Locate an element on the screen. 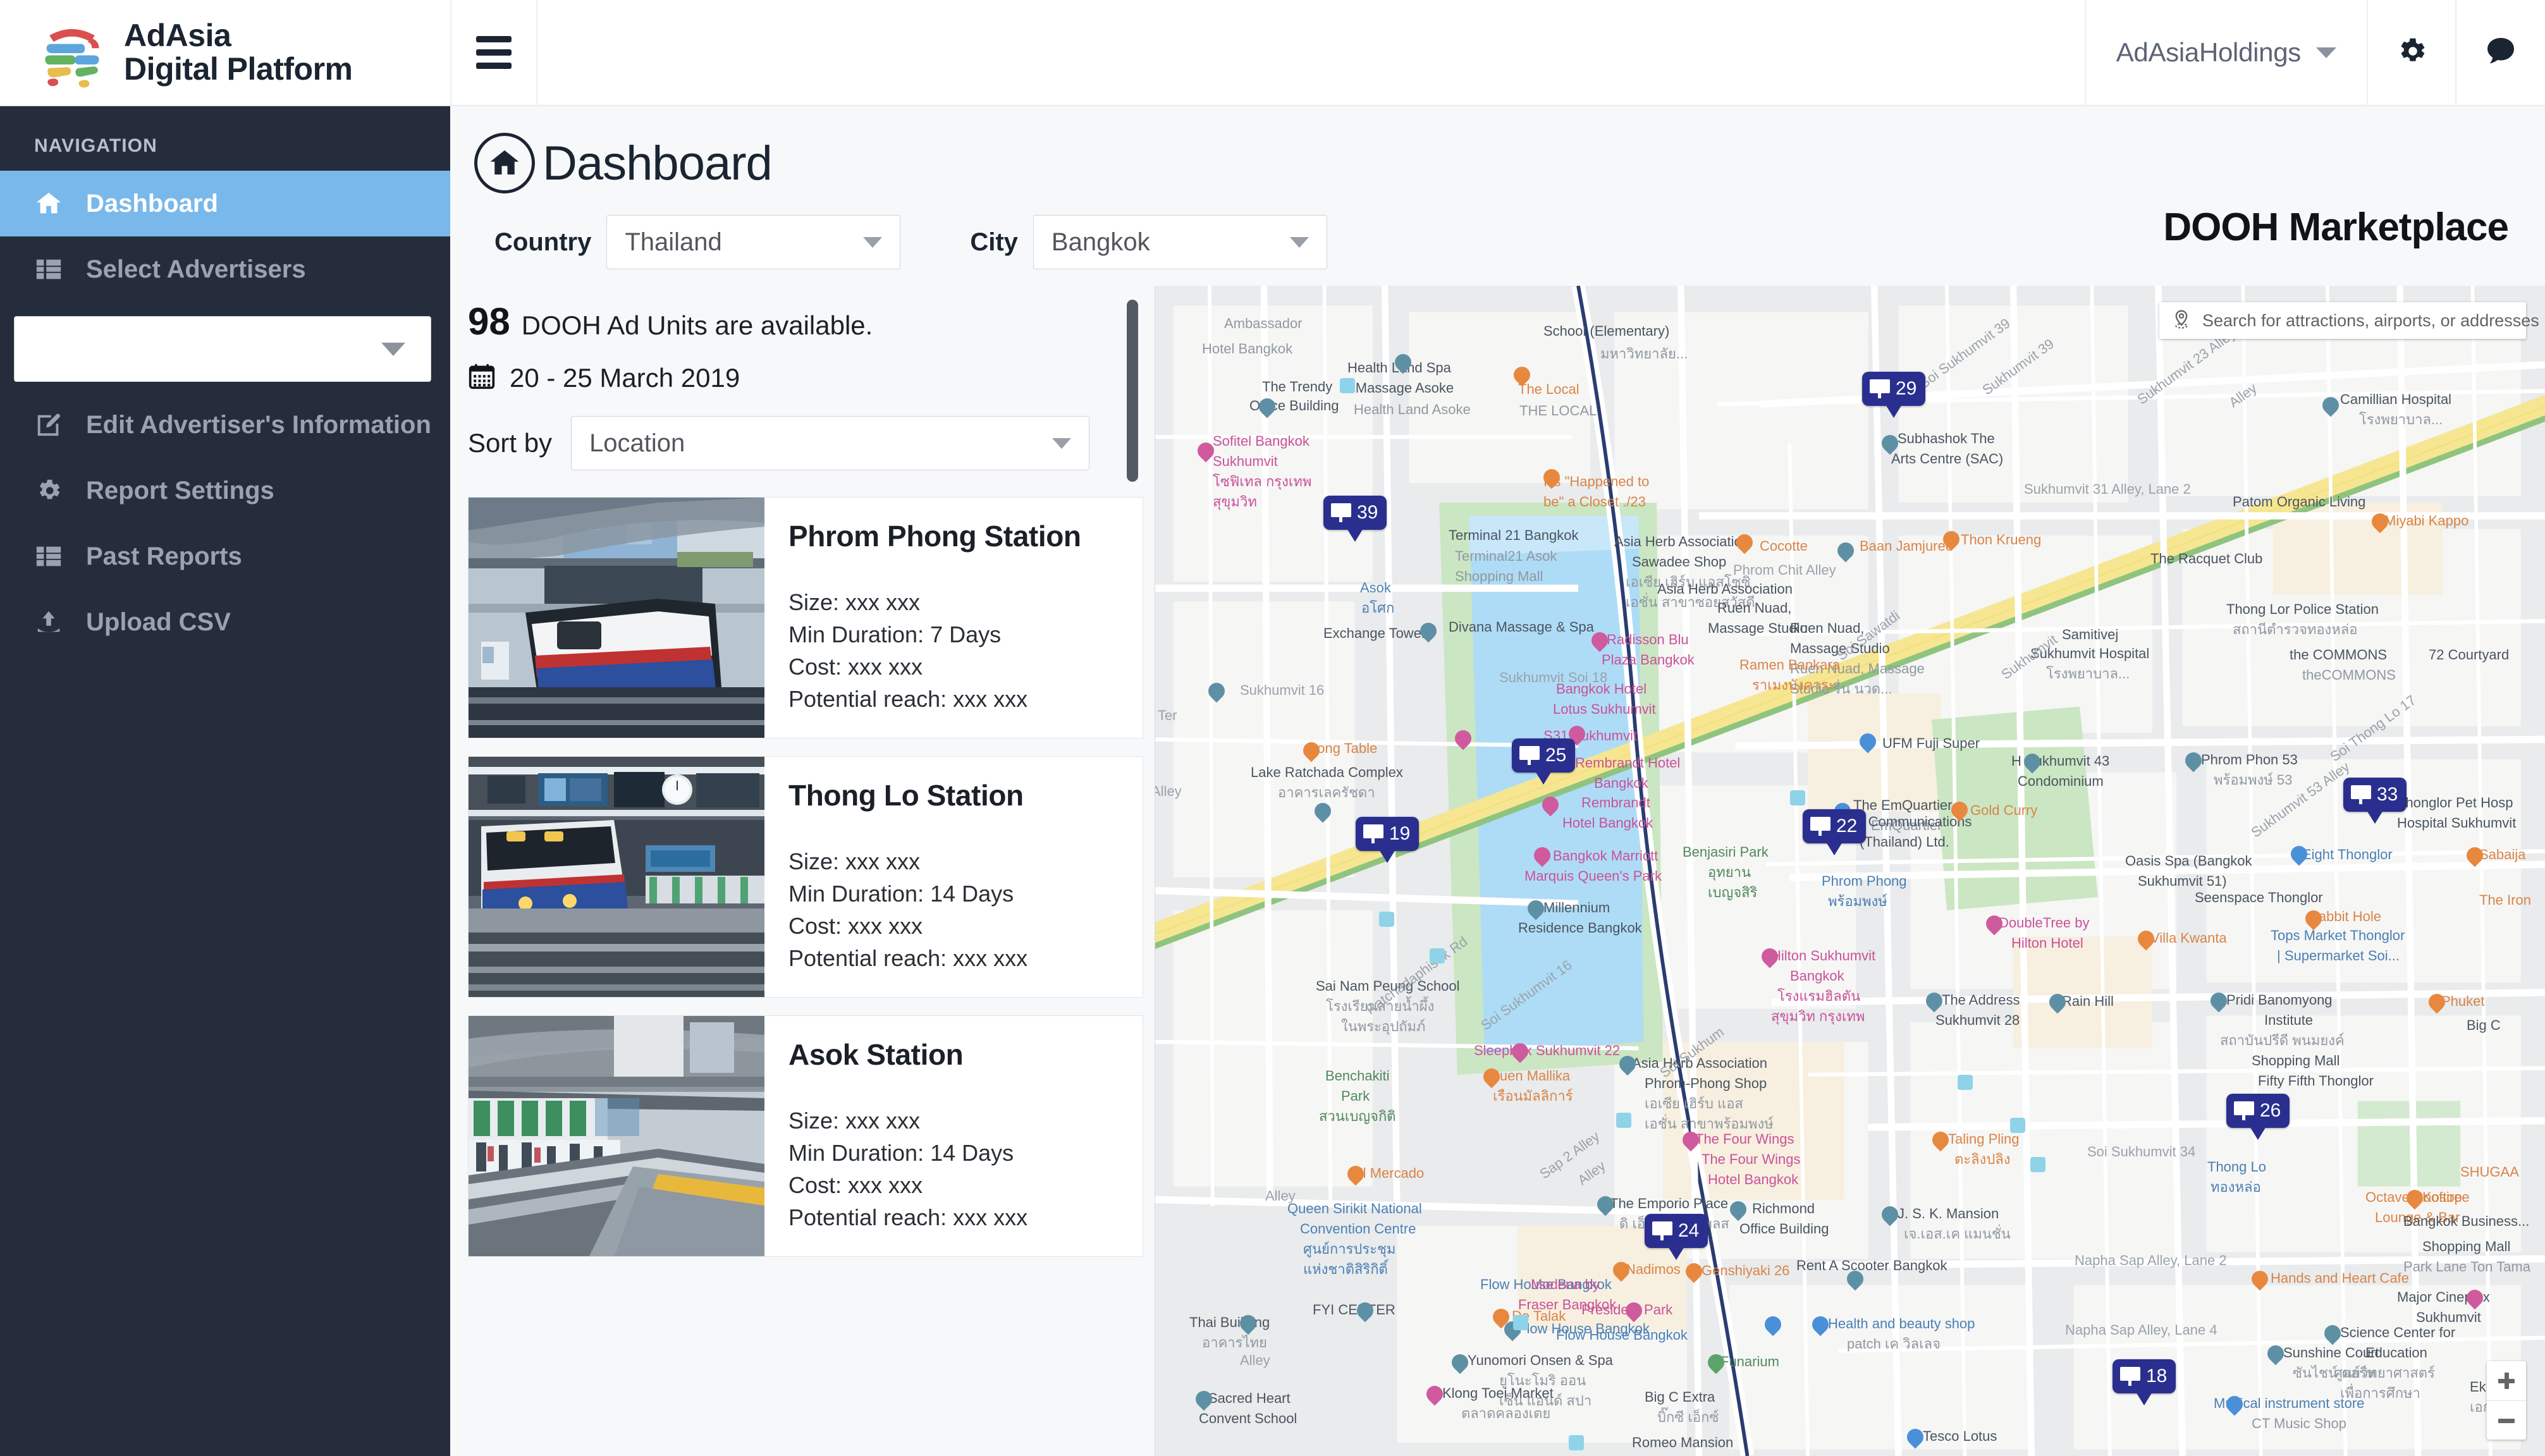  advertiser-select-wrap is located at coordinates (225, 347).